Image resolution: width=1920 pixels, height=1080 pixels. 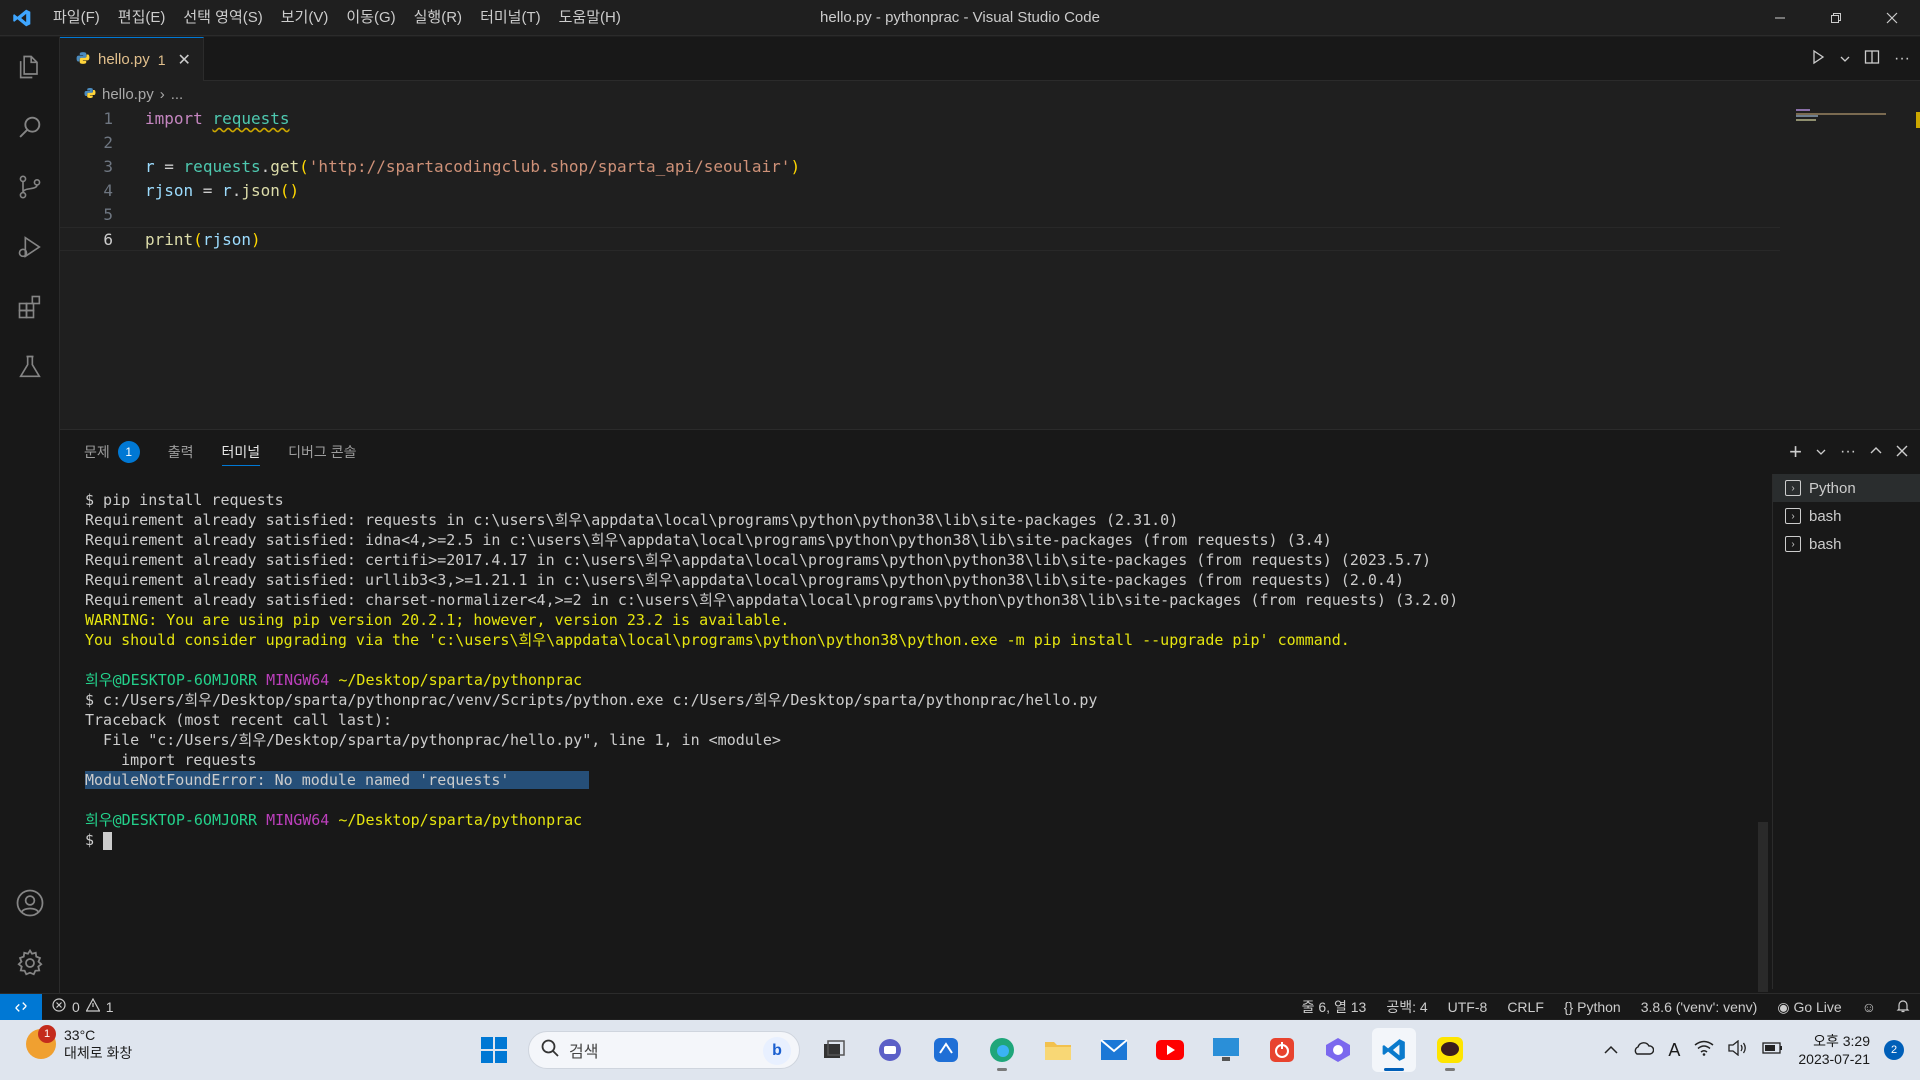 I want to click on weather-widget: 1 33°C 대체로 화창, so click(x=79, y=1043).